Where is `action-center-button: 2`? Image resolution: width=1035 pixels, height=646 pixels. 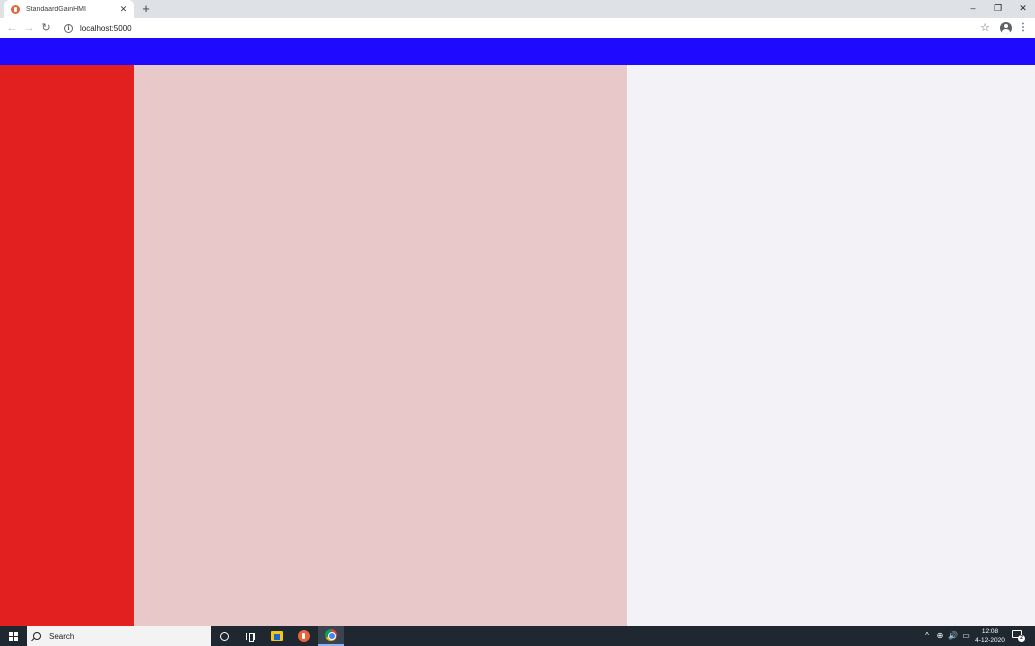 action-center-button: 2 is located at coordinates (1018, 635).